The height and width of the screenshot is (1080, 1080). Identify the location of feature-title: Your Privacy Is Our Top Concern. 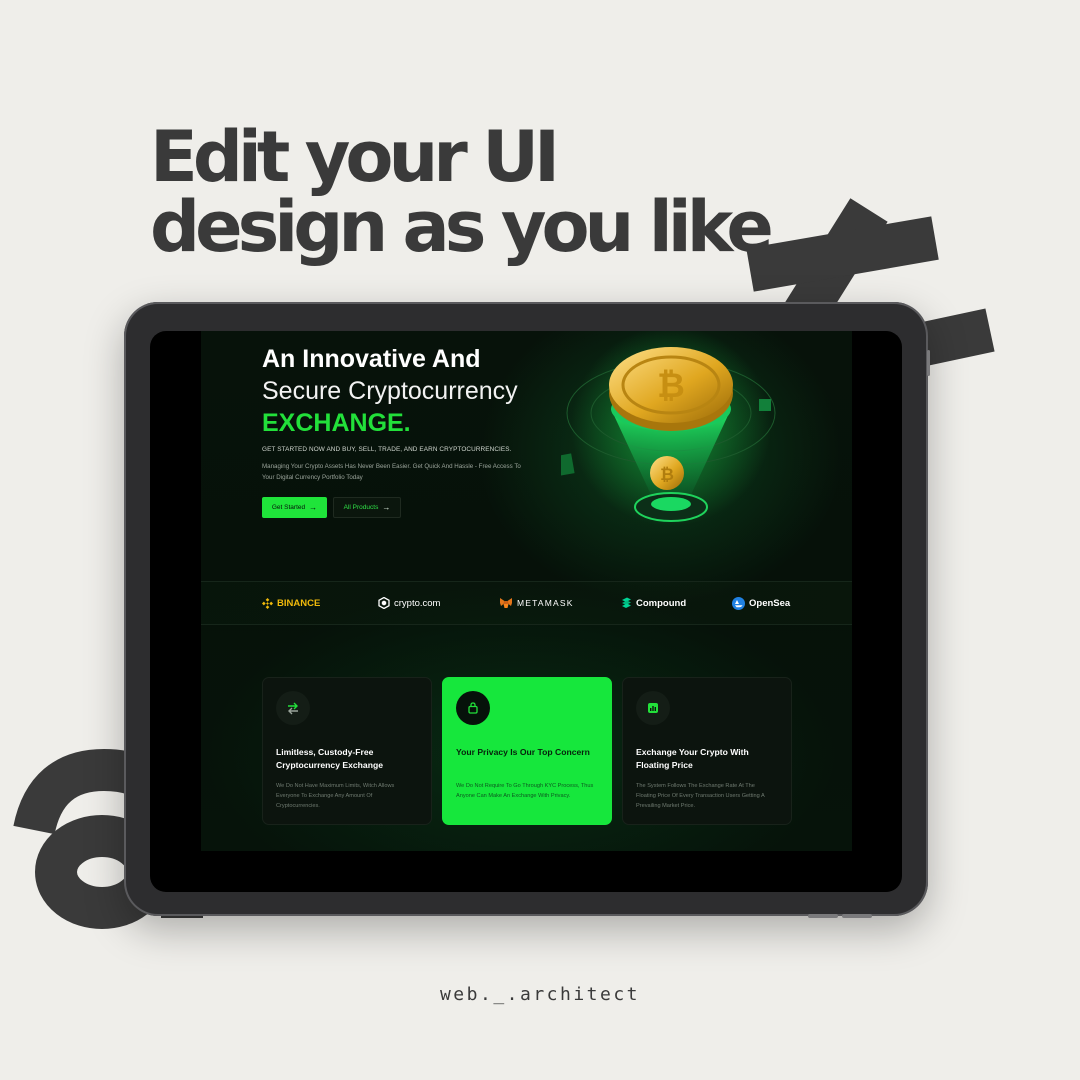
(523, 752).